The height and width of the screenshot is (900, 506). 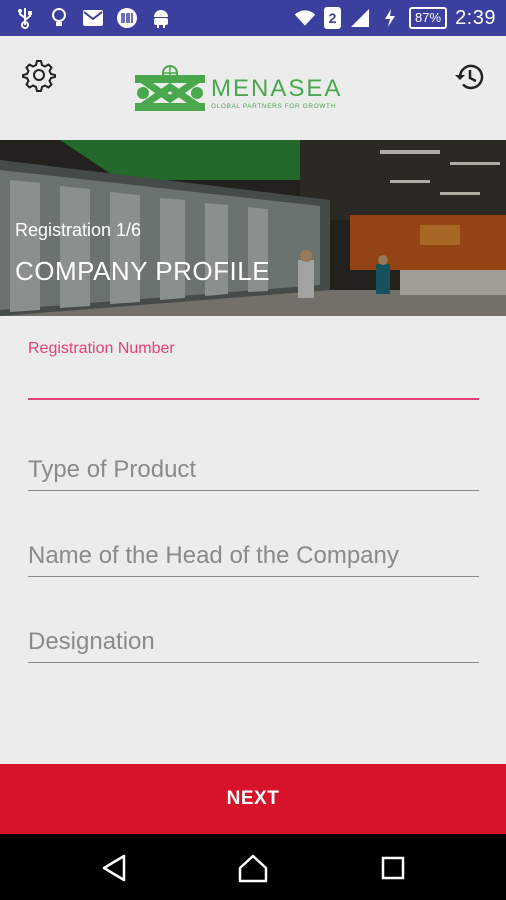 I want to click on type-of-product-input, so click(x=253, y=470).